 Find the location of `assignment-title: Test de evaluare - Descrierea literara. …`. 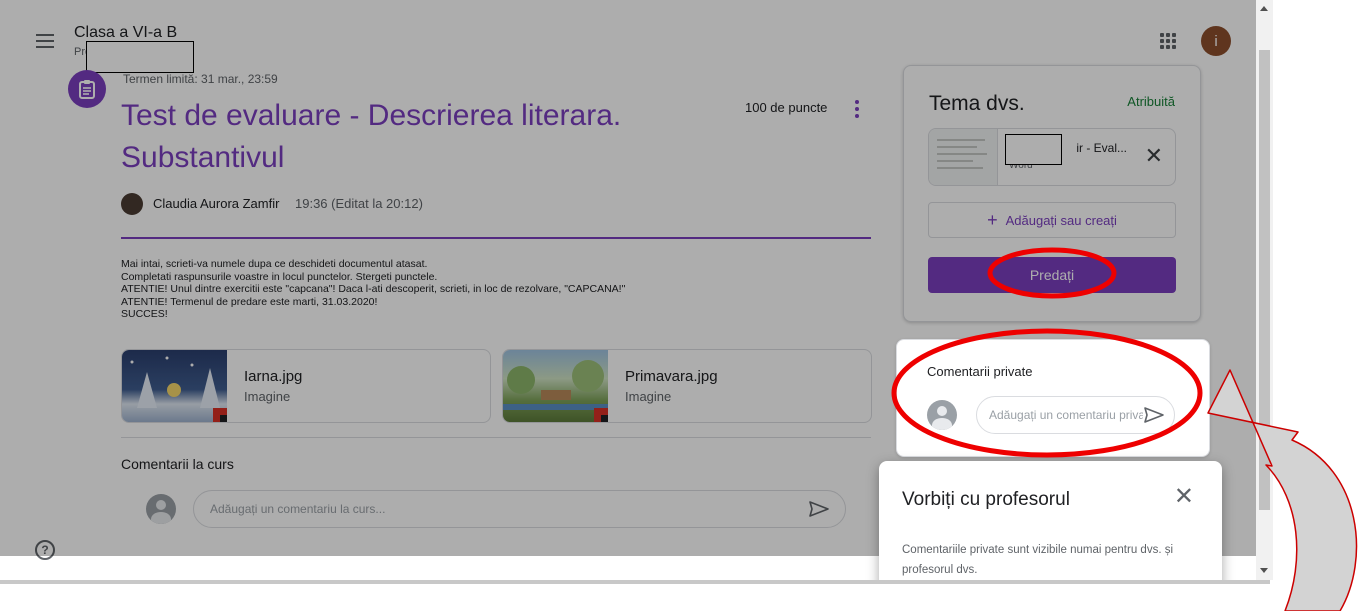

assignment-title: Test de evaluare - Descrierea literara. … is located at coordinates (371, 136).